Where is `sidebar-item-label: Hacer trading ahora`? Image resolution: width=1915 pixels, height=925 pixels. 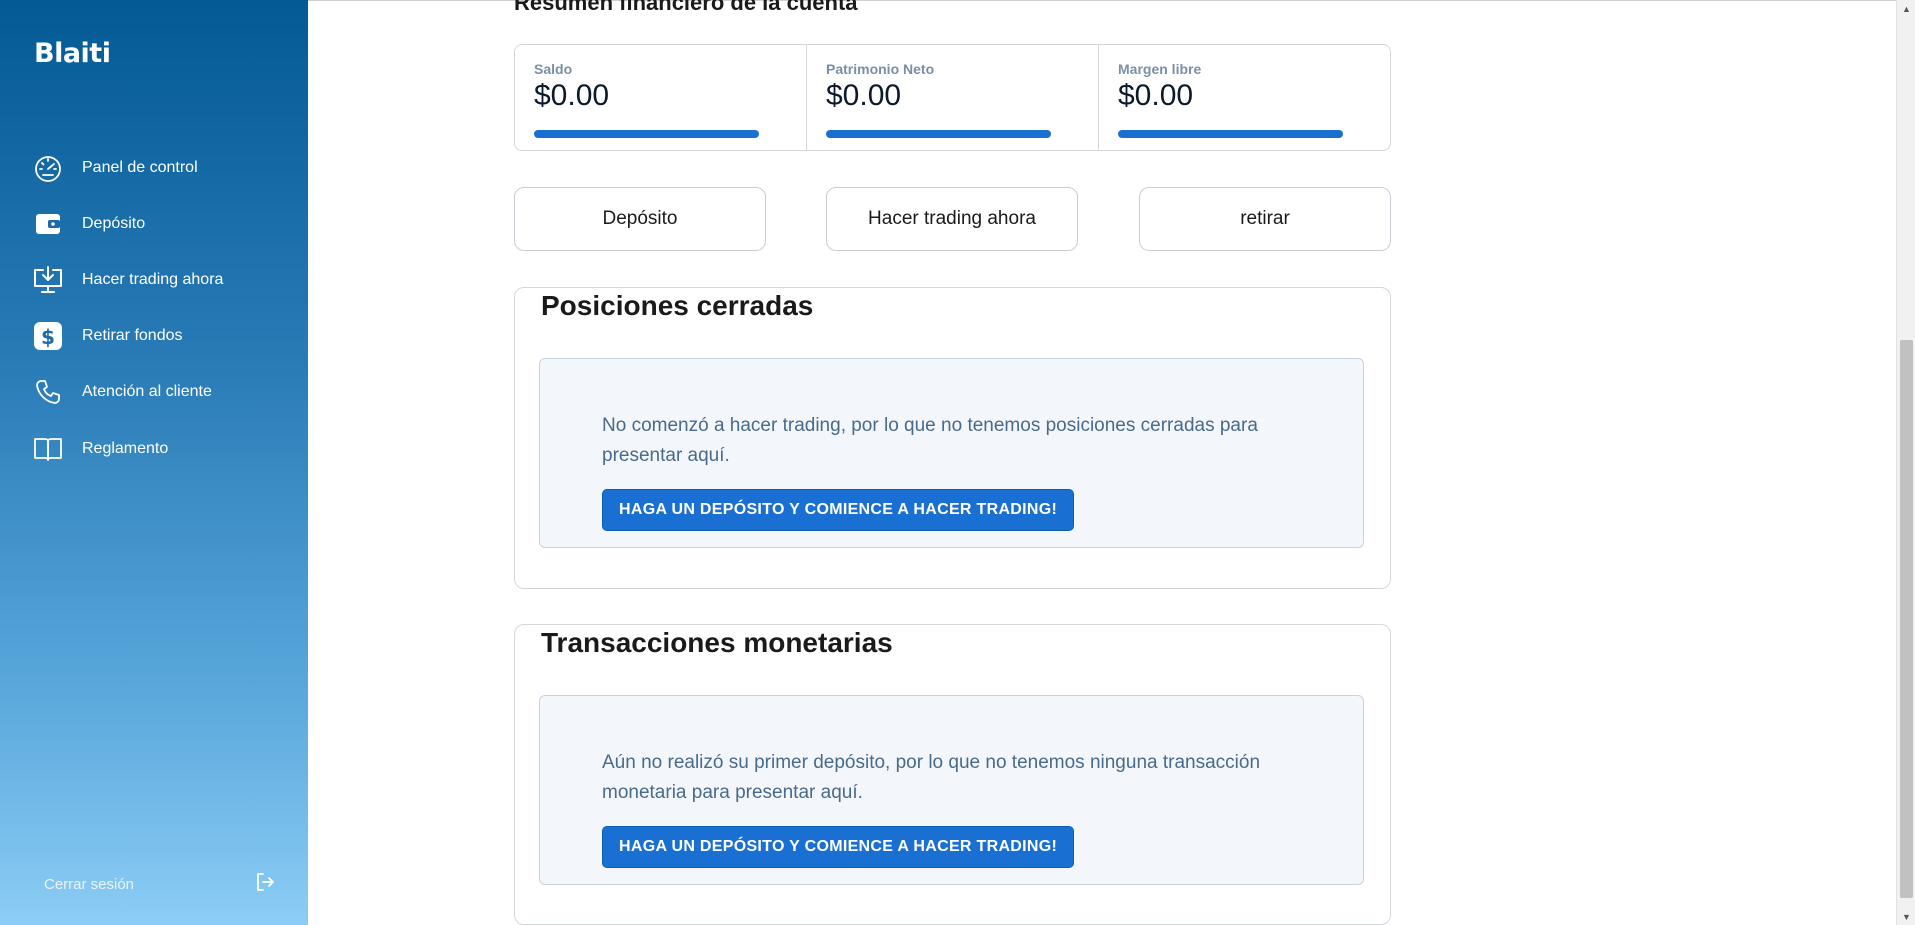
sidebar-item-label: Hacer trading ahora is located at coordinates (153, 279).